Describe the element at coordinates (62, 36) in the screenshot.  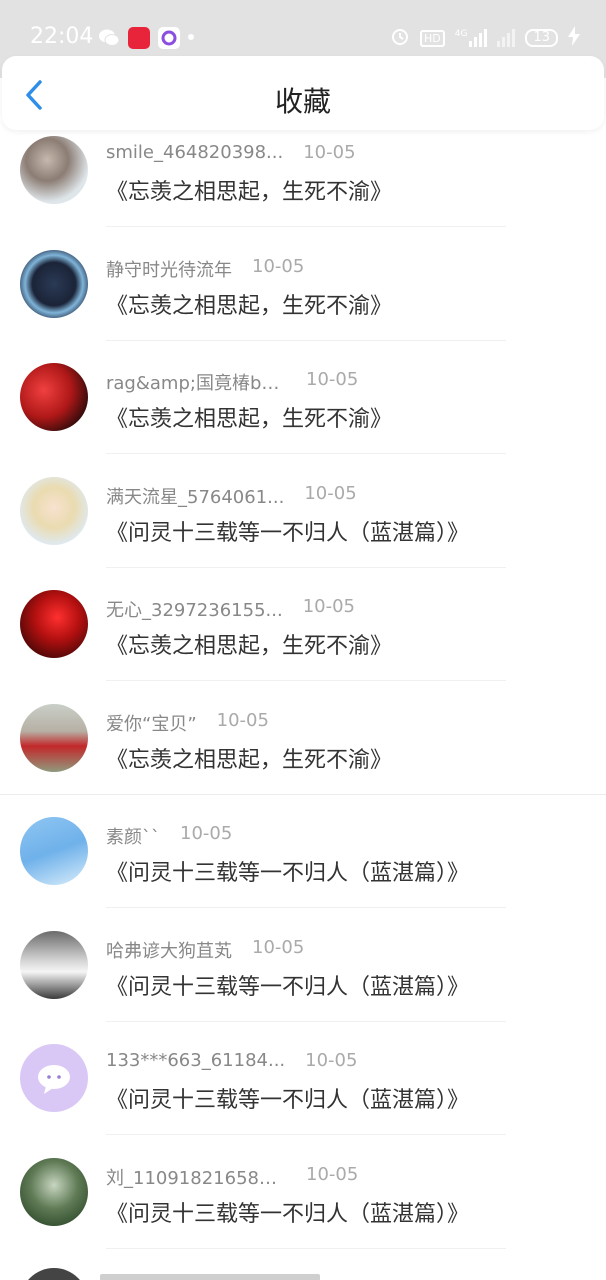
I see `status-time: 22:04` at that location.